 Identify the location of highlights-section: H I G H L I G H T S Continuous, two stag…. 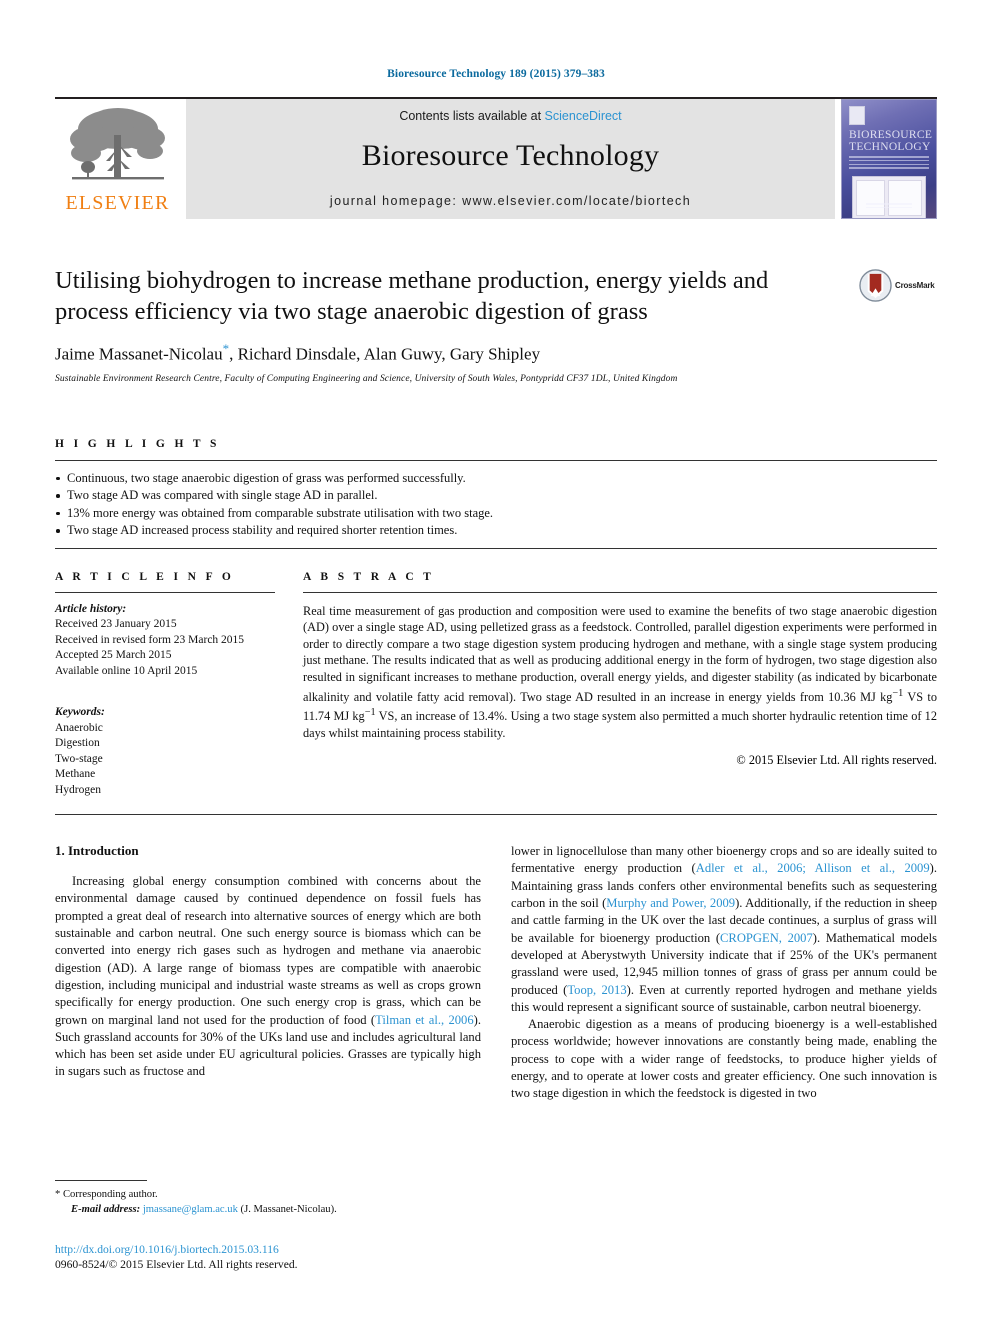
(496, 493).